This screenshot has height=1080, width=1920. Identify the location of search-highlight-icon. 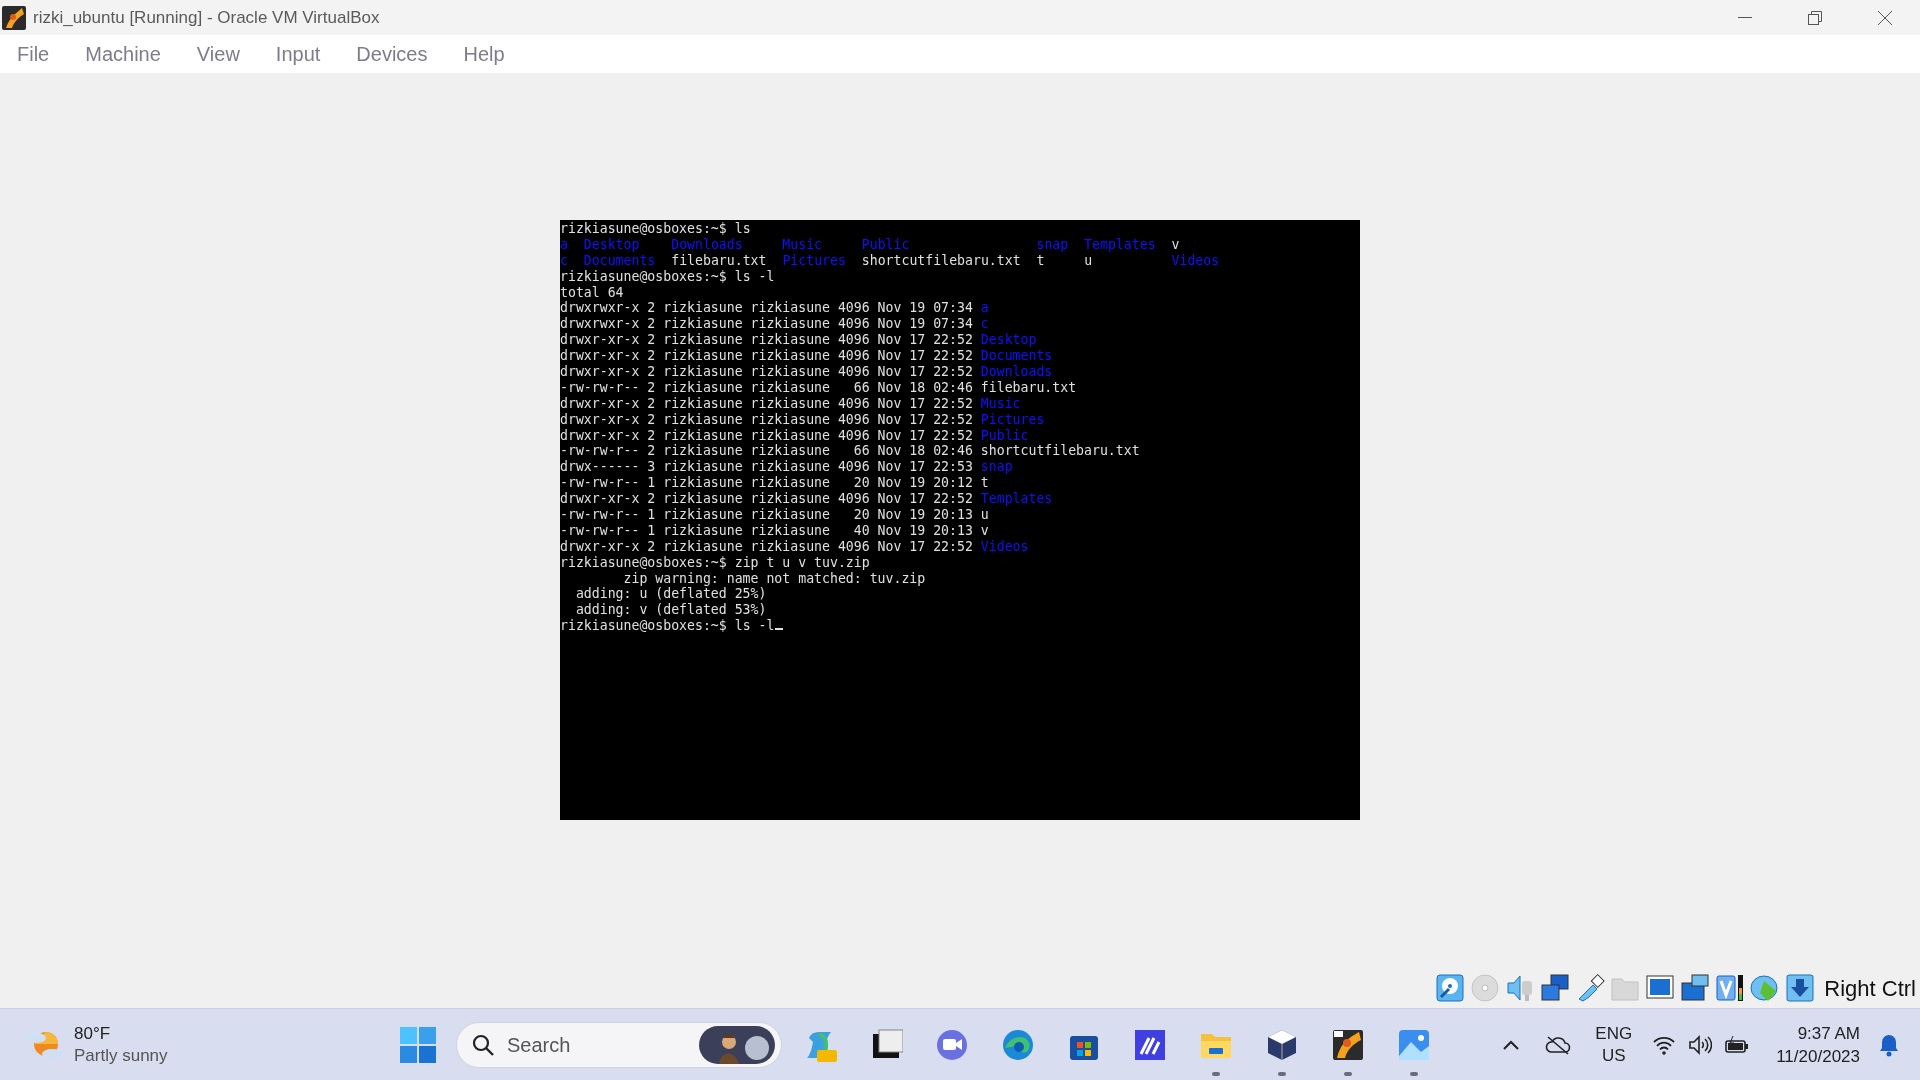
(737, 1044).